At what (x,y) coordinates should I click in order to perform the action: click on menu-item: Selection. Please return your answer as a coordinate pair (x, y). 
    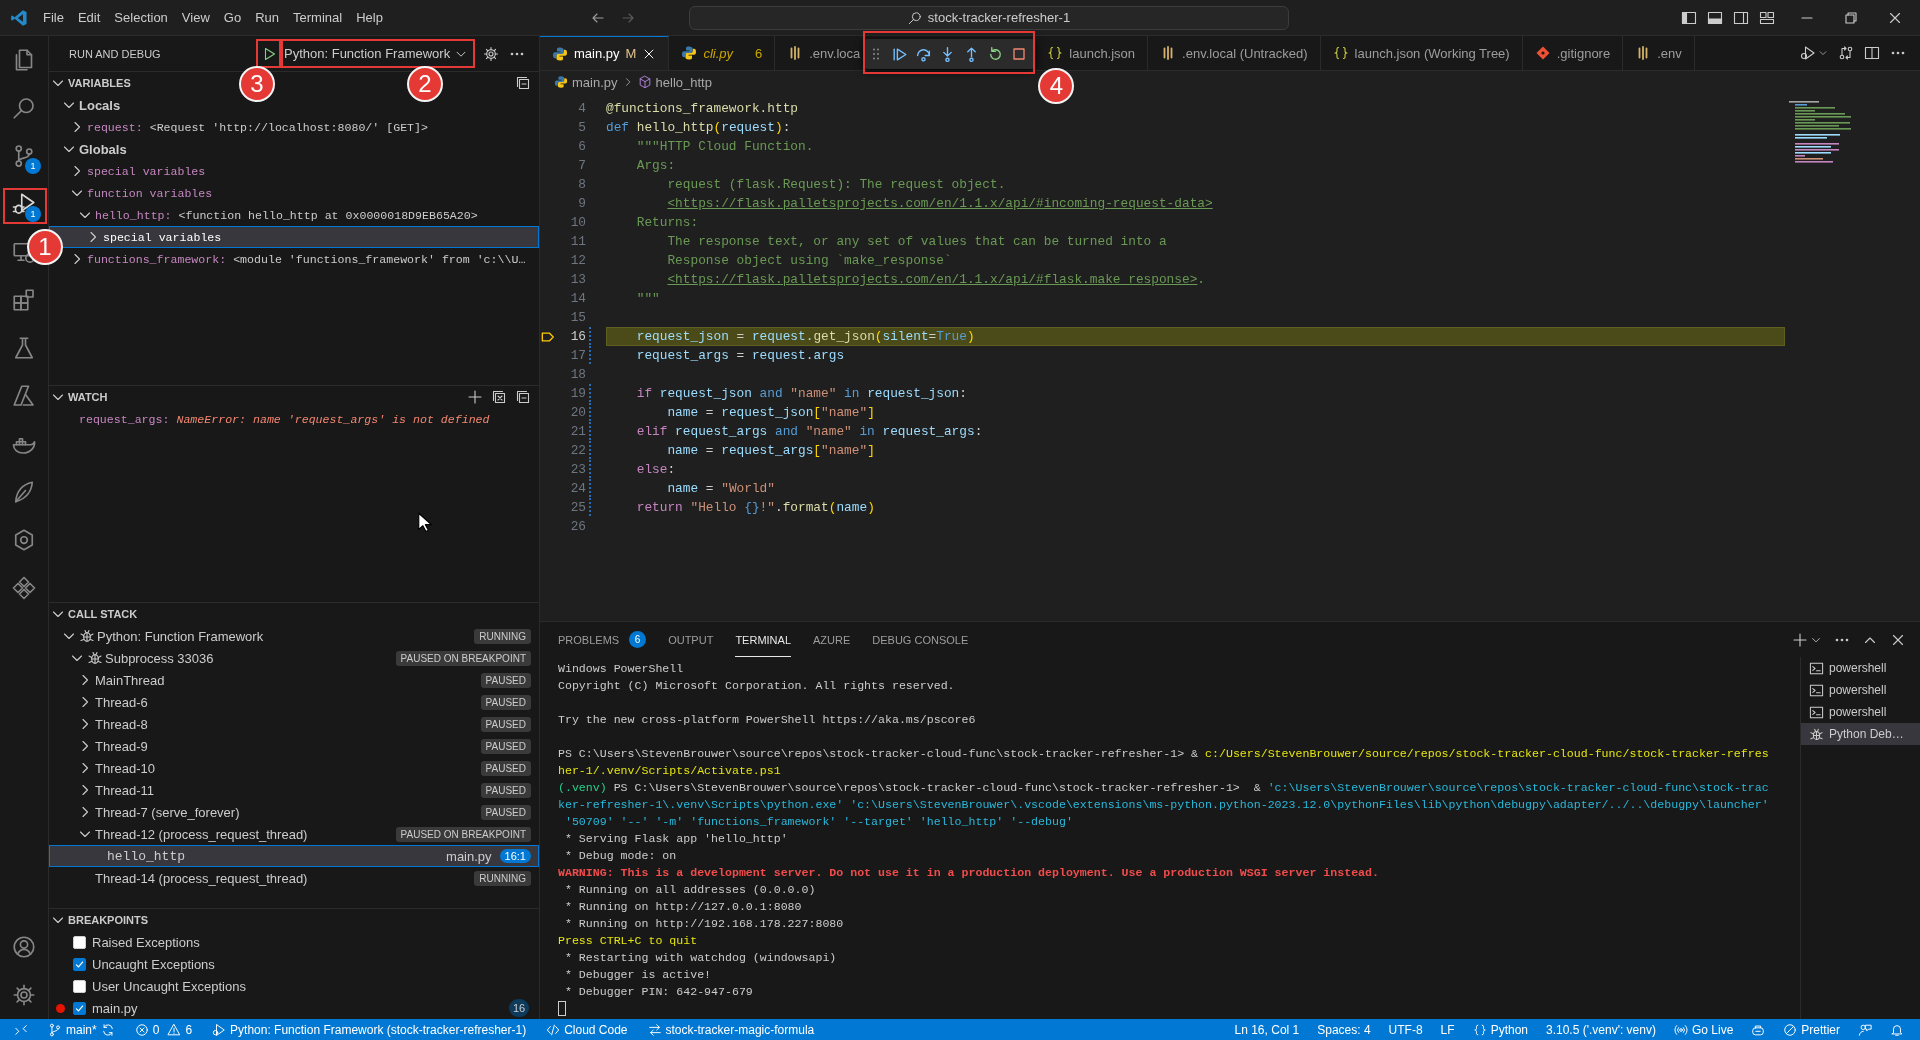
    Looking at the image, I should click on (141, 17).